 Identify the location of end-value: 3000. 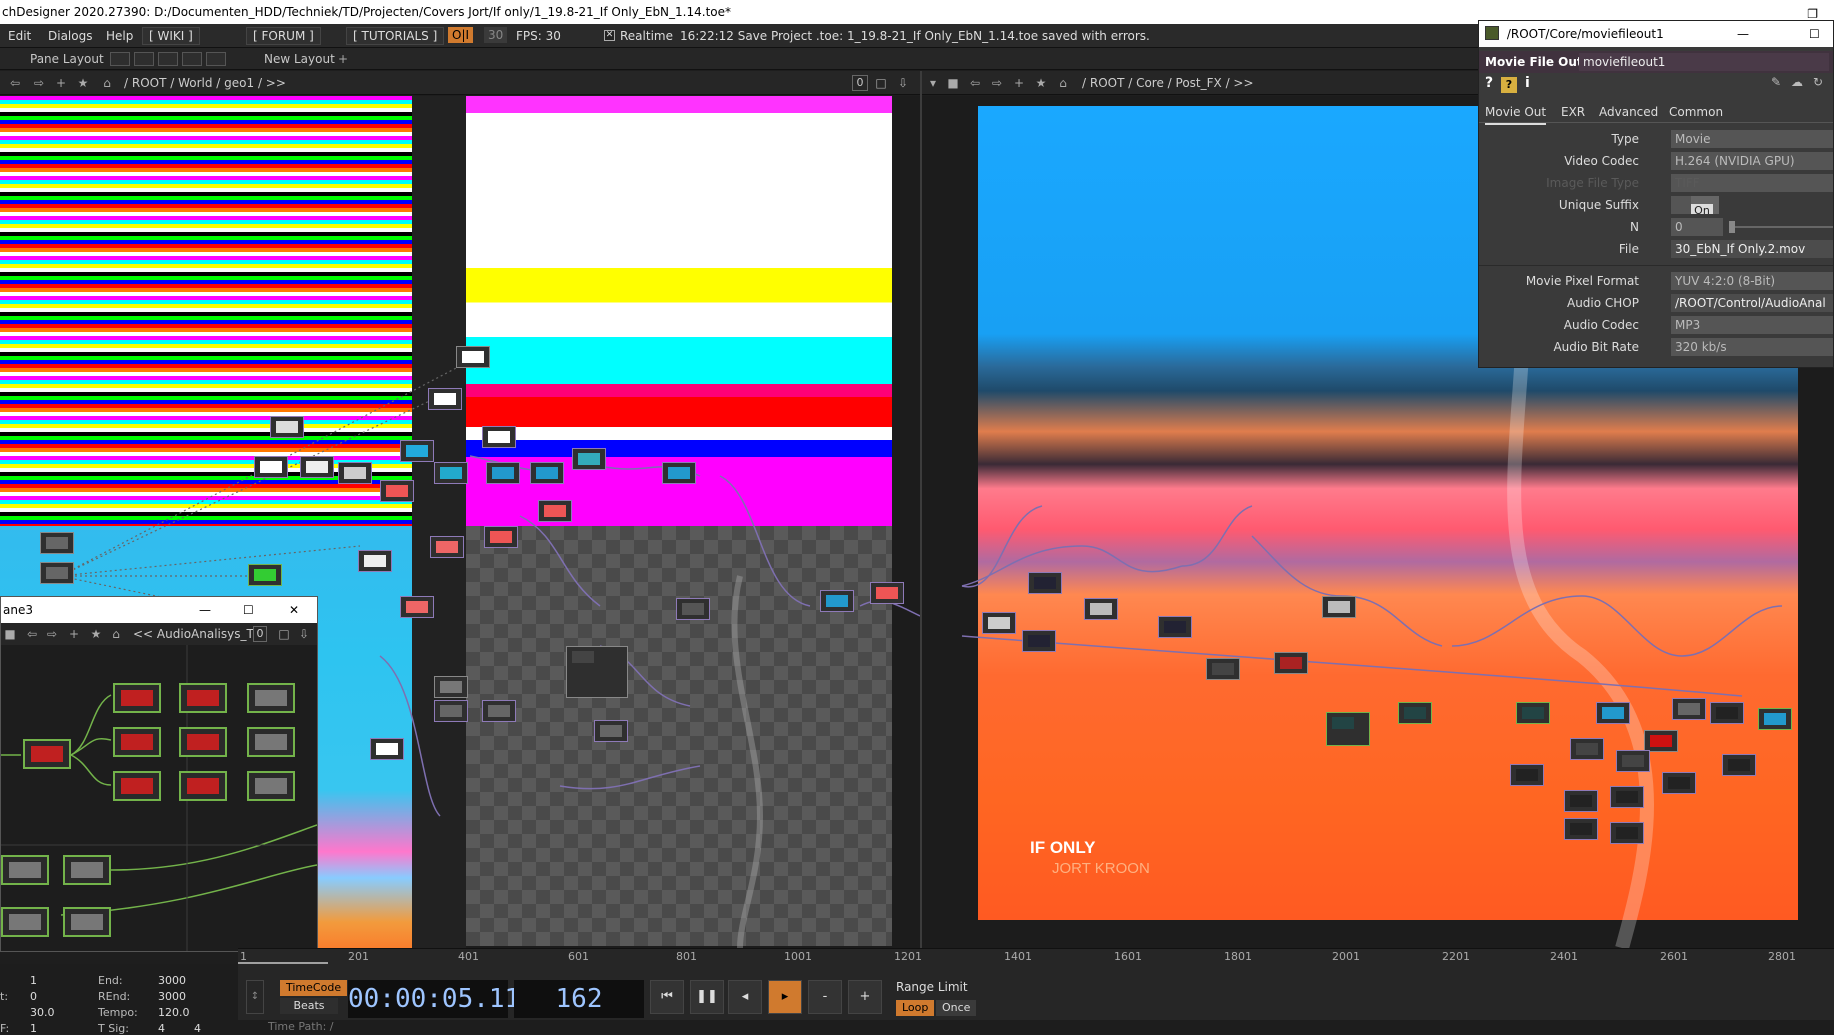
(172, 980).